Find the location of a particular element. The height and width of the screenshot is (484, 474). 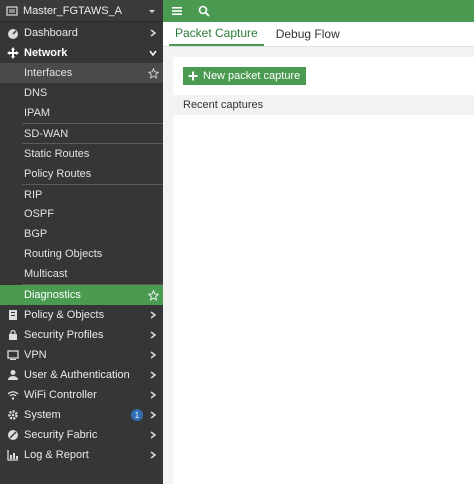

lock-icon is located at coordinates (13, 335).